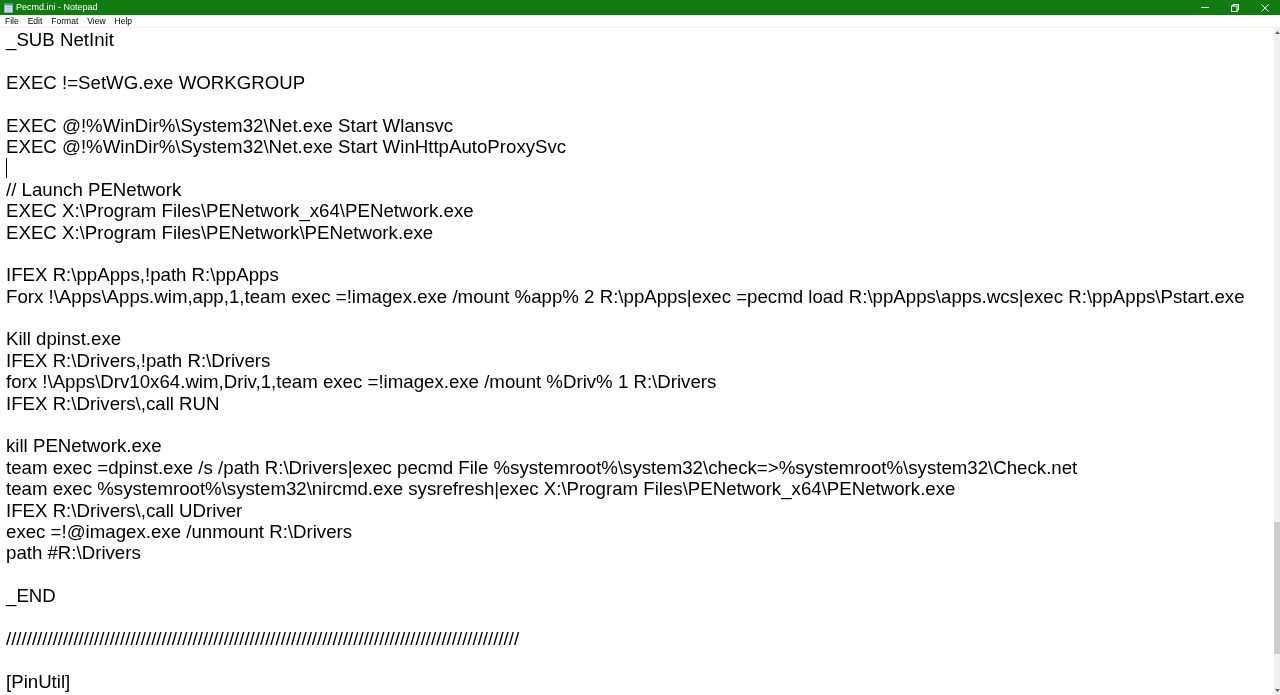  Describe the element at coordinates (12, 21) in the screenshot. I see `menu-item: File` at that location.